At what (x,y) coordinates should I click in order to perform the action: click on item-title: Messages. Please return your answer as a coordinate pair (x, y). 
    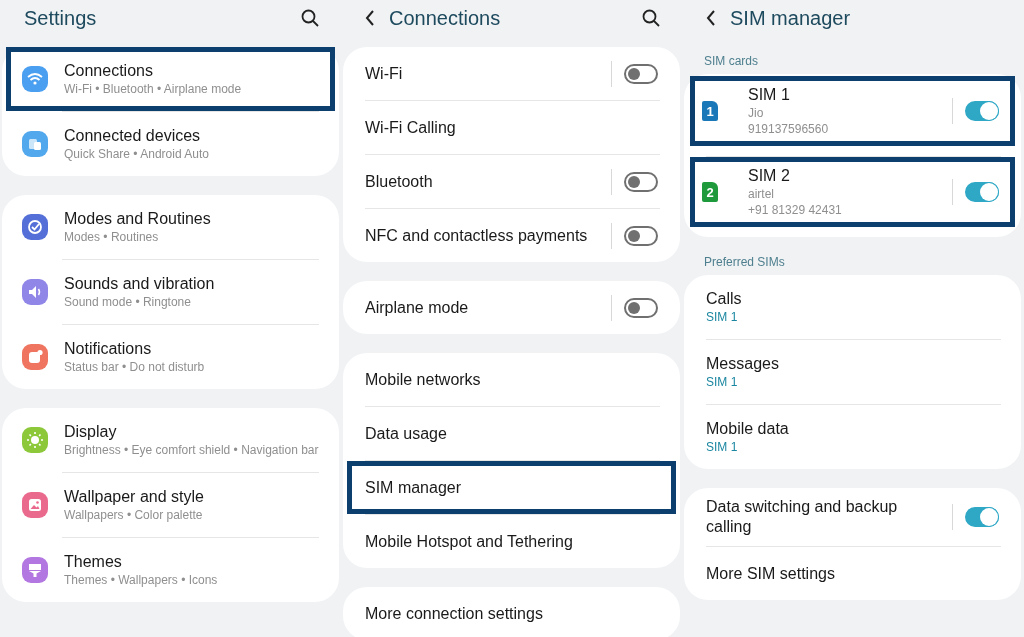
    Looking at the image, I should click on (743, 364).